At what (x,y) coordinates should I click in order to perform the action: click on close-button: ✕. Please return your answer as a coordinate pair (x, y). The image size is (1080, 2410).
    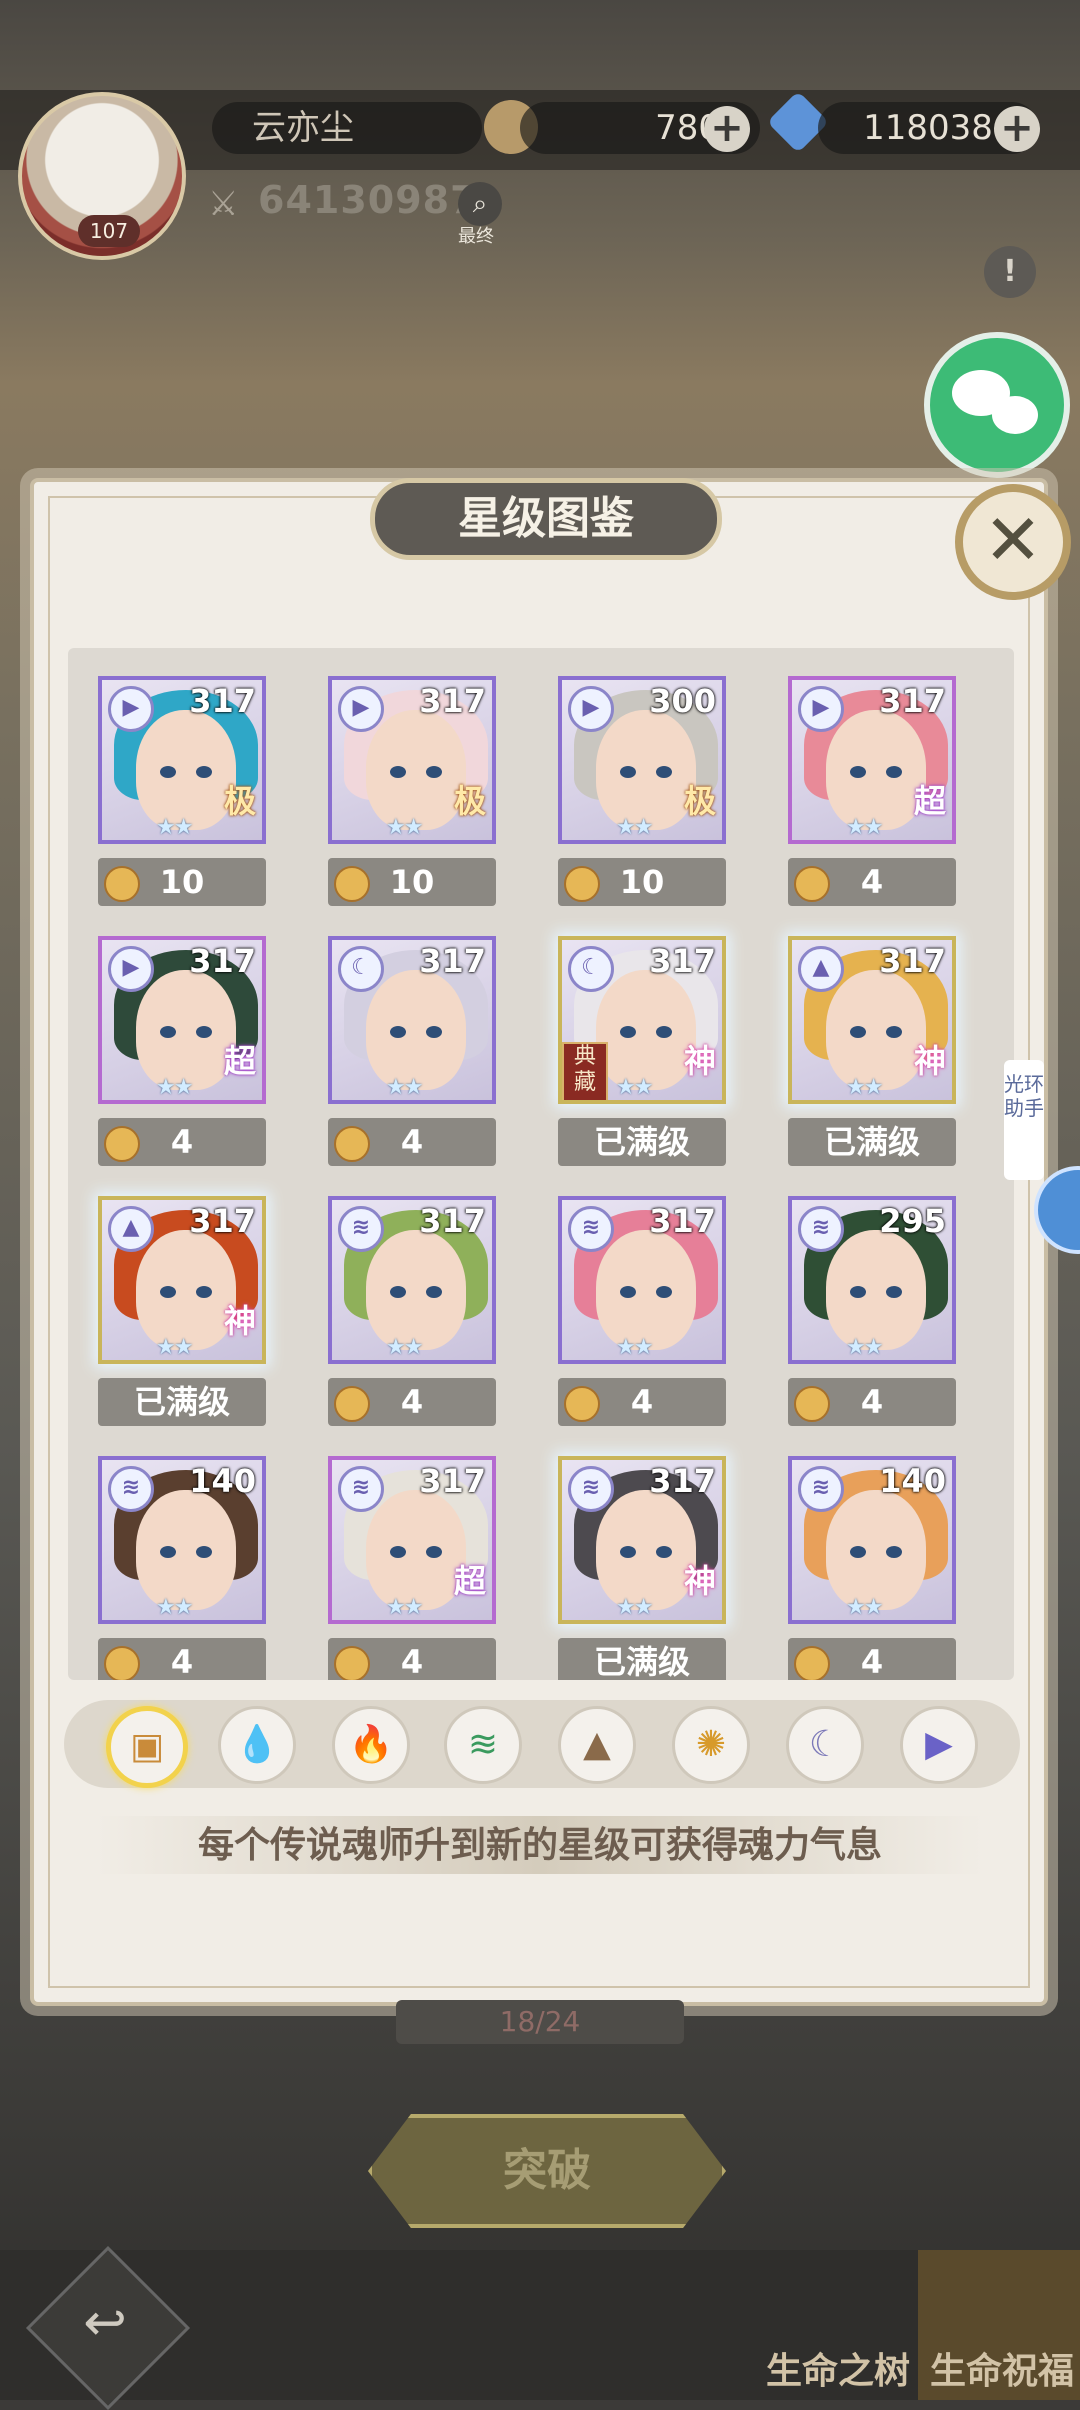
    Looking at the image, I should click on (1013, 542).